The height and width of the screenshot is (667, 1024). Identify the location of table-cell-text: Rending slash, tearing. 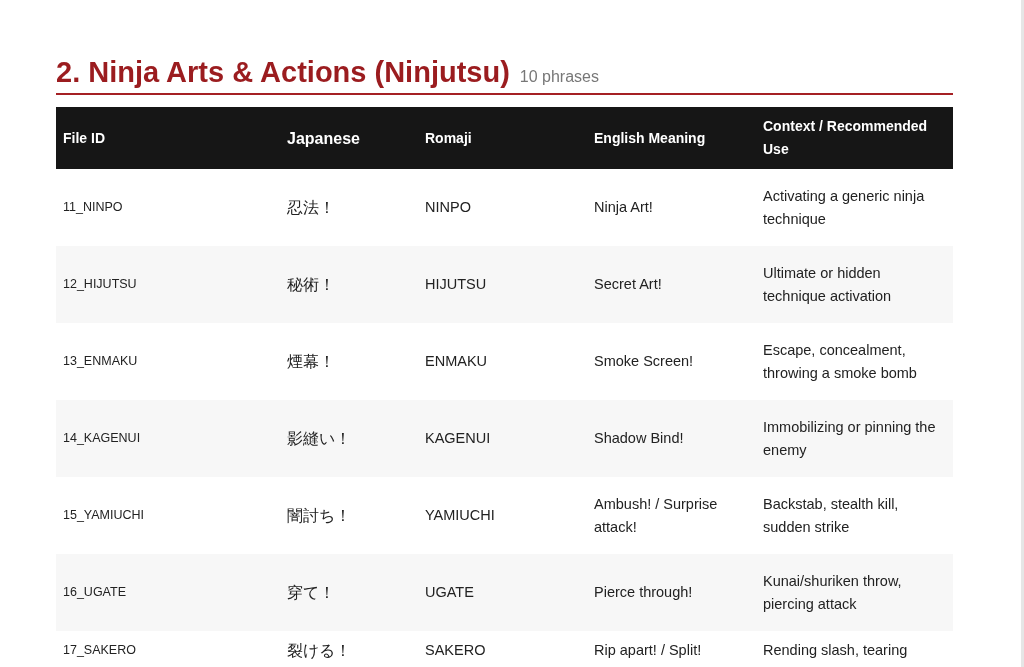
(835, 650).